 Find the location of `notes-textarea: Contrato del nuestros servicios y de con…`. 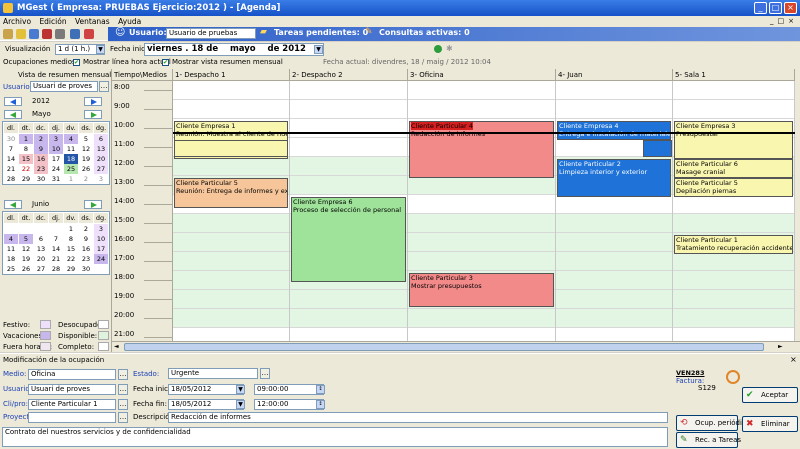

notes-textarea: Contrato del nuestros servicios y de con… is located at coordinates (335, 437).